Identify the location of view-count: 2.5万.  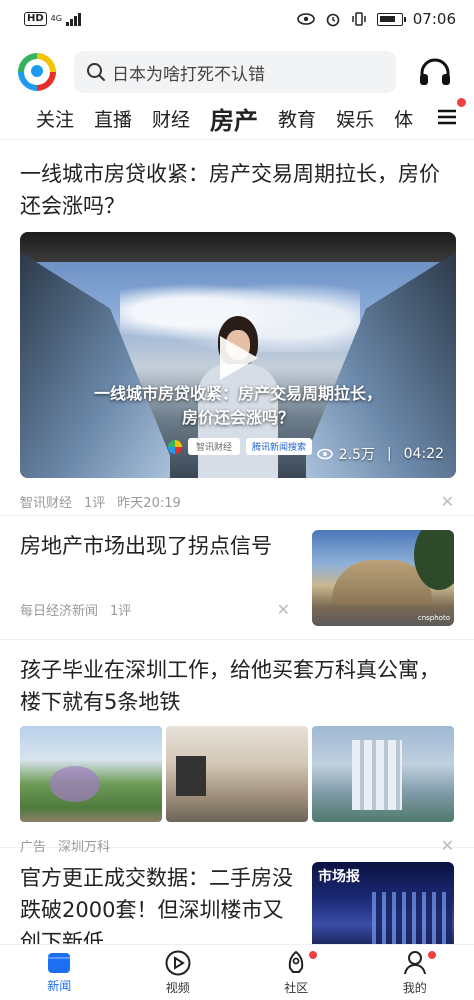
(356, 455).